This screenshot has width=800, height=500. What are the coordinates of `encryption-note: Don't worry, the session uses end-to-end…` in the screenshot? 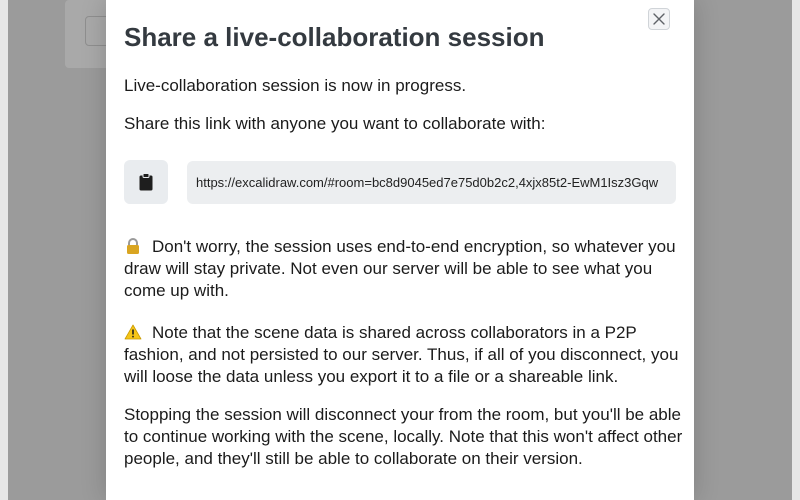 It's located at (404, 269).